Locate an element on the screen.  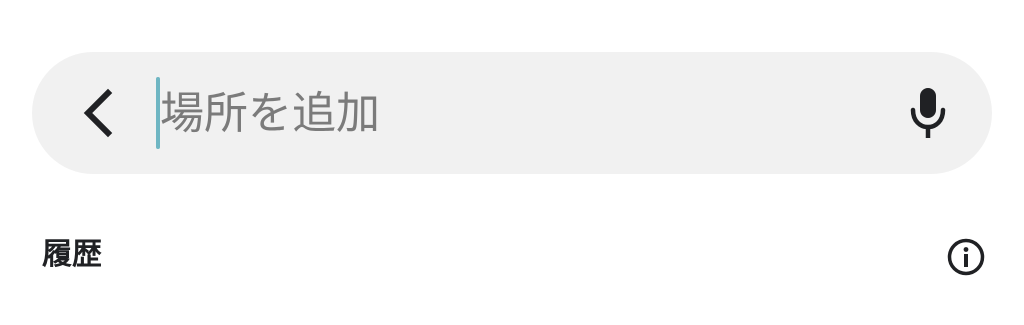
info-circle-icon is located at coordinates (966, 257).